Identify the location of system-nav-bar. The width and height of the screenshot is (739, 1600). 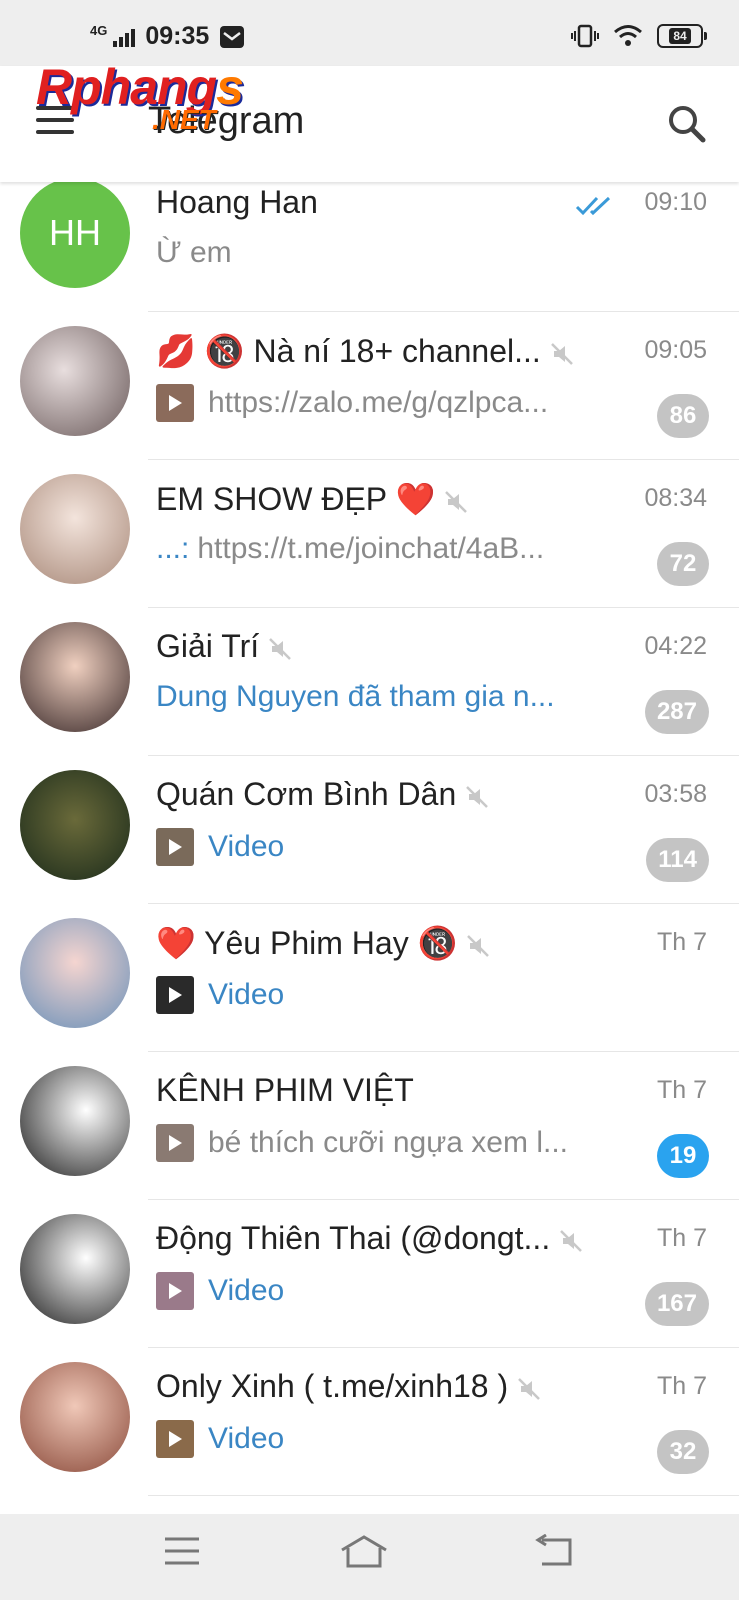
(369, 1557).